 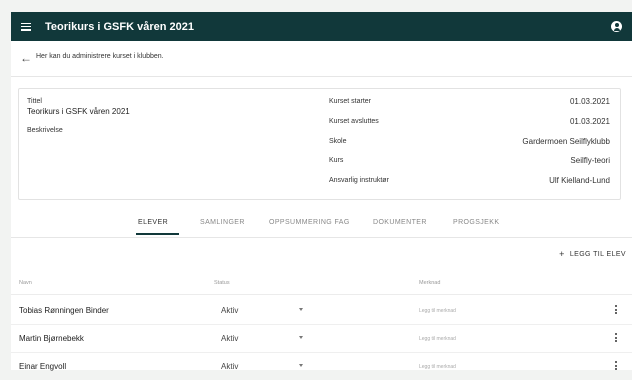 What do you see at coordinates (153, 222) in the screenshot?
I see `tab-elever: ELEVER` at bounding box center [153, 222].